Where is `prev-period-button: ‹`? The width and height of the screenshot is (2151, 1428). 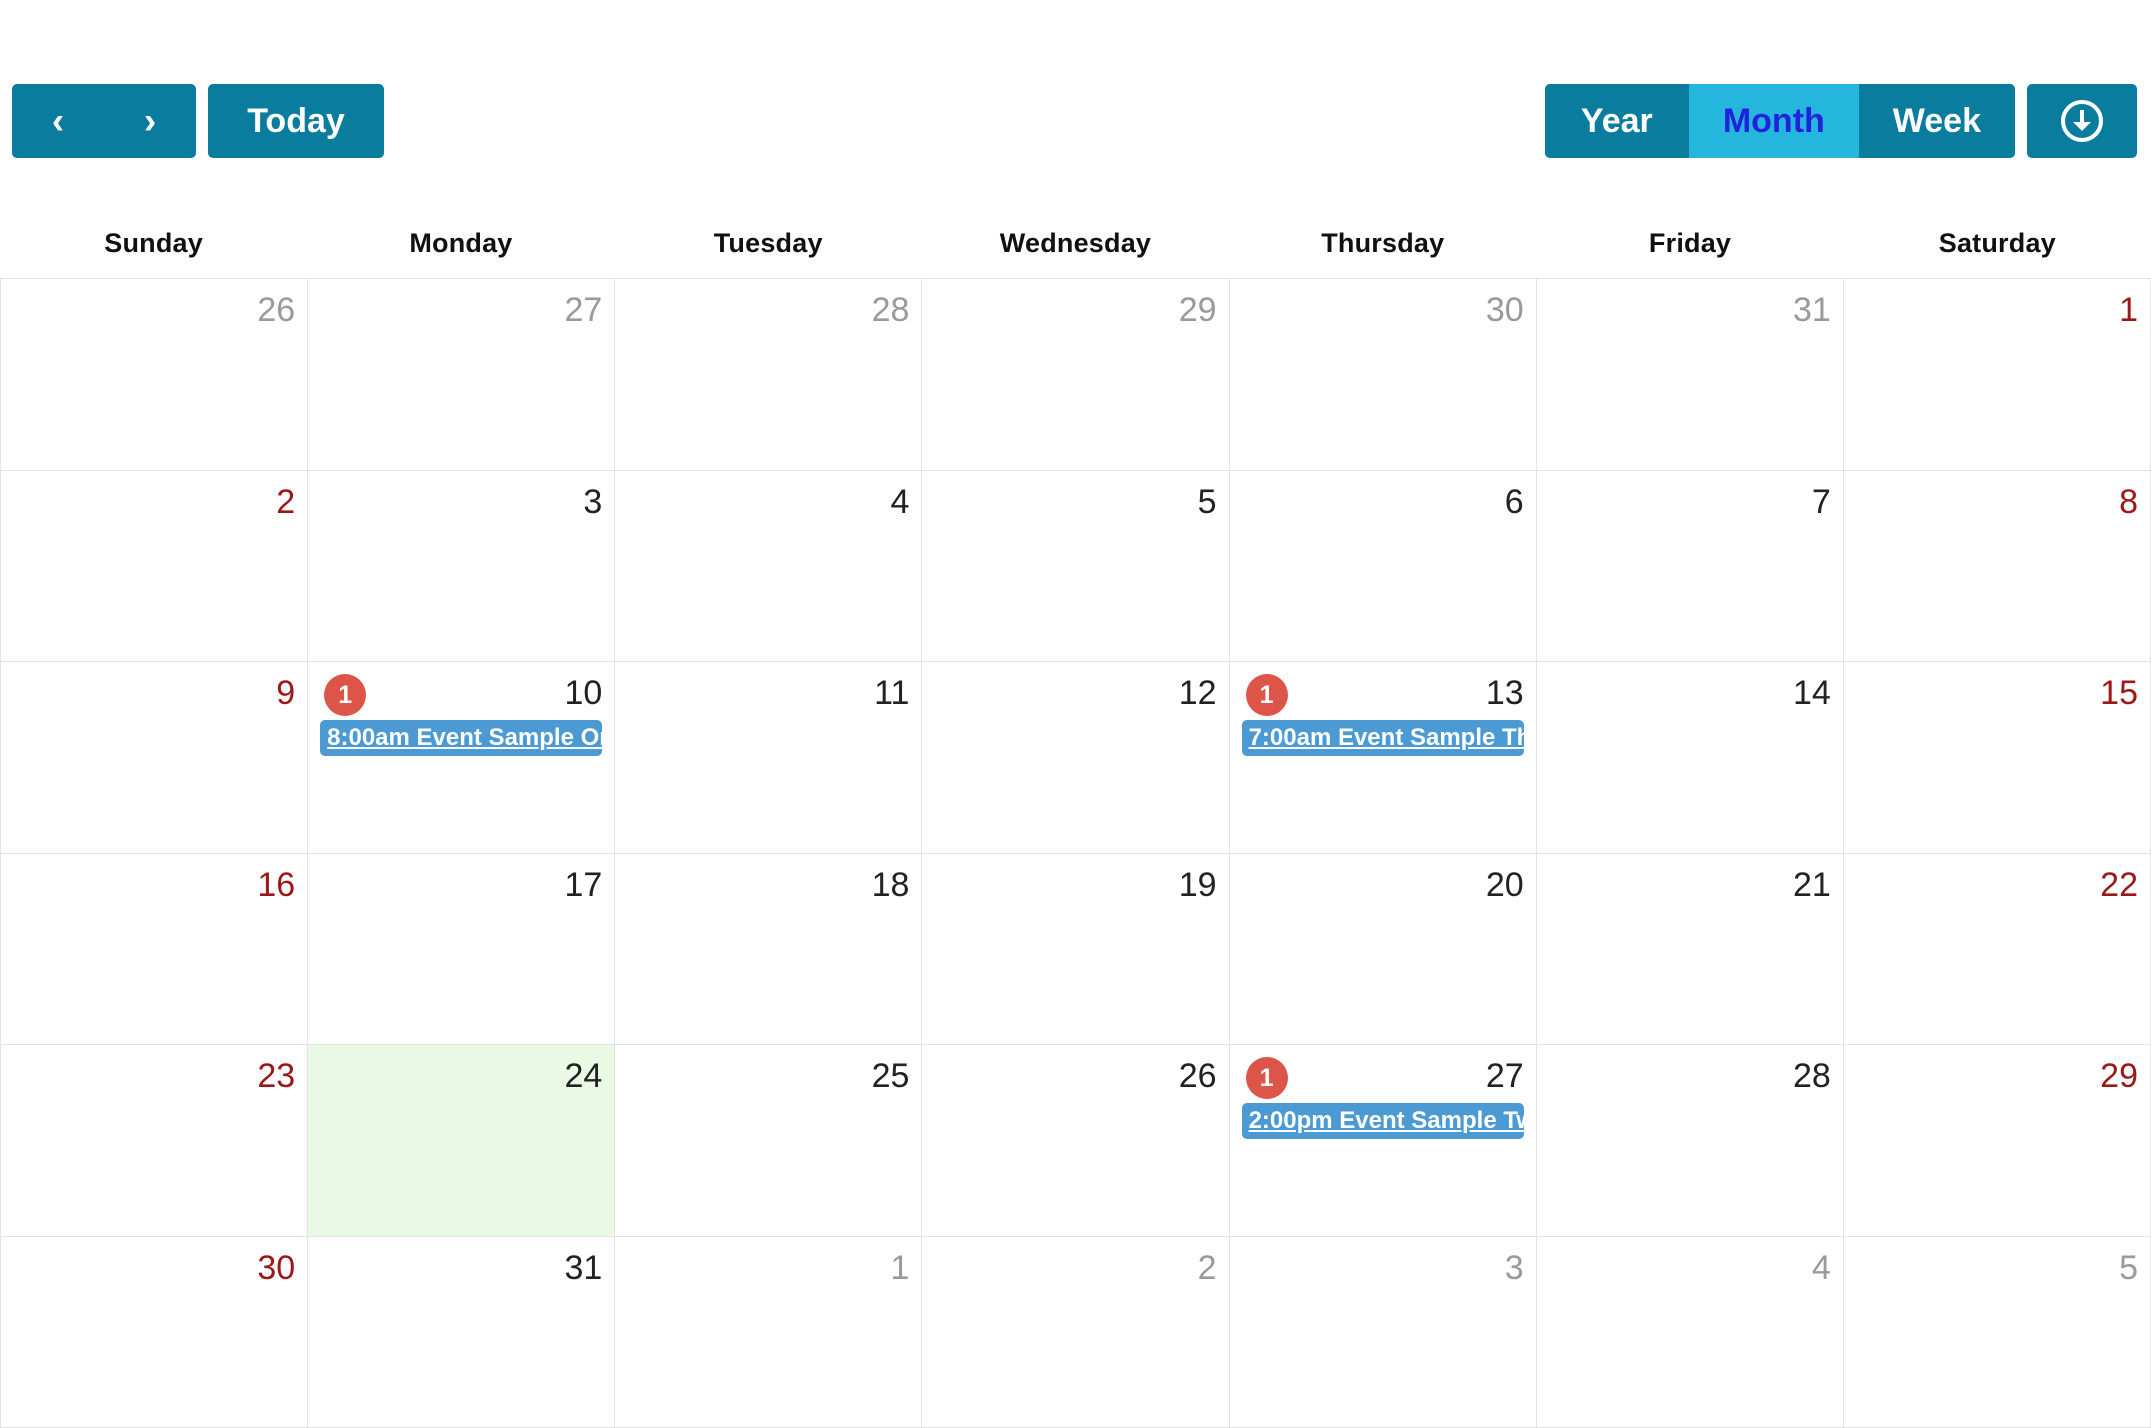
prev-period-button: ‹ is located at coordinates (58, 121).